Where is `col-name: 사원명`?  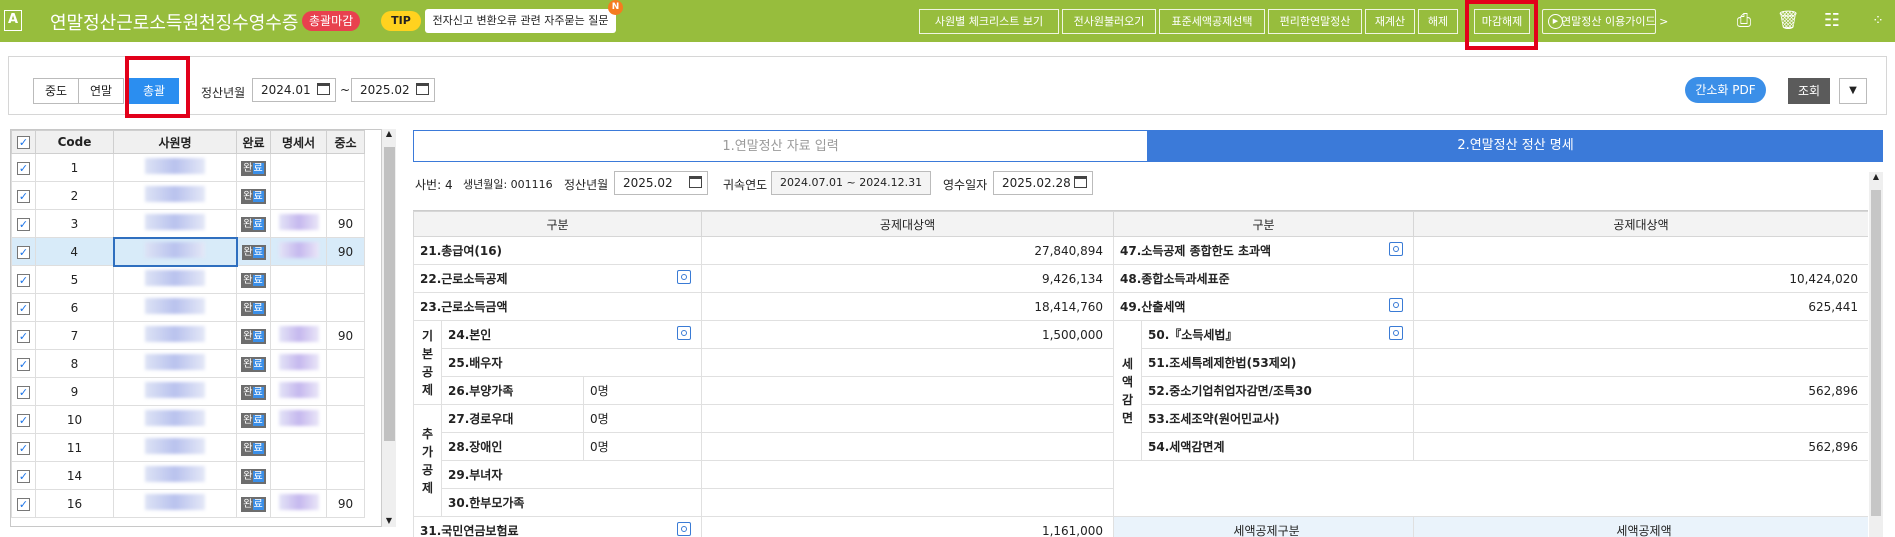 col-name: 사원명 is located at coordinates (175, 142).